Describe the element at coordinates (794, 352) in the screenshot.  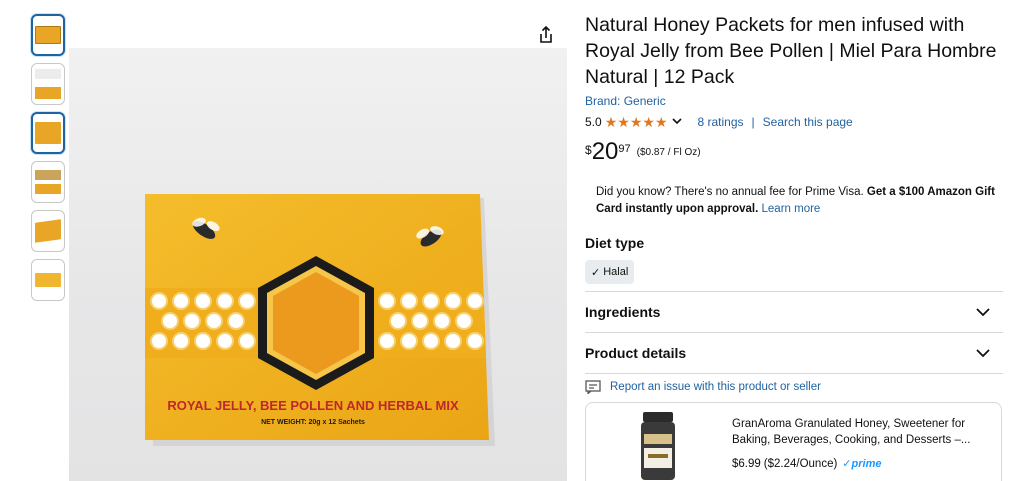
I see `product-details-accordion: Product details` at that location.